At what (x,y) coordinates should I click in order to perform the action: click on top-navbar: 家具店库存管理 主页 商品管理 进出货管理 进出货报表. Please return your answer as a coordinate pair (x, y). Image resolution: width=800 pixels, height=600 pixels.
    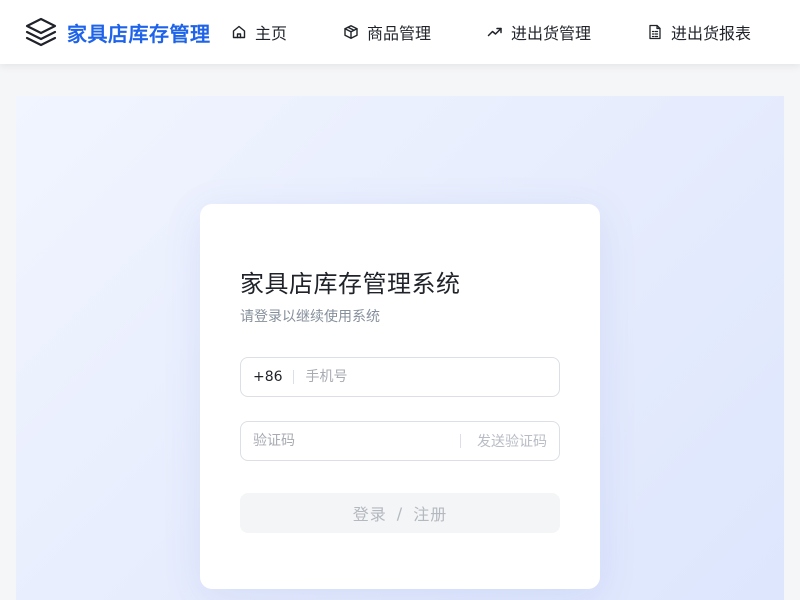
    Looking at the image, I should click on (400, 32).